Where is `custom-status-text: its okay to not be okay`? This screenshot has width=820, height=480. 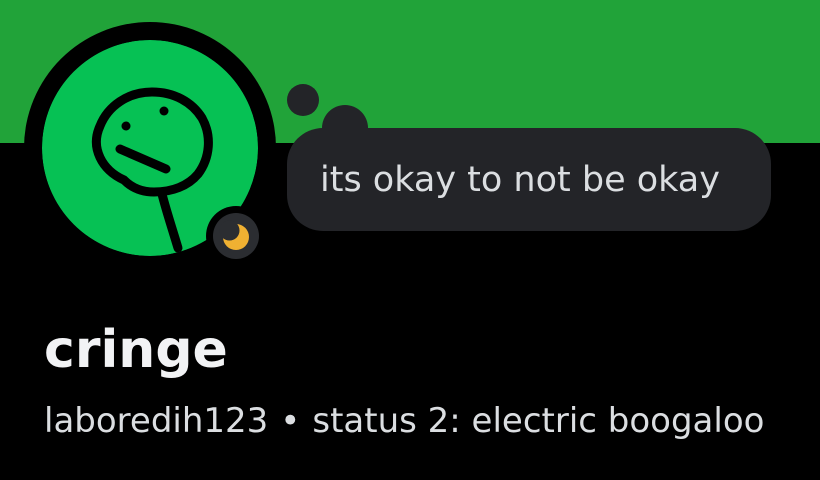
custom-status-text: its okay to not be okay is located at coordinates (520, 179).